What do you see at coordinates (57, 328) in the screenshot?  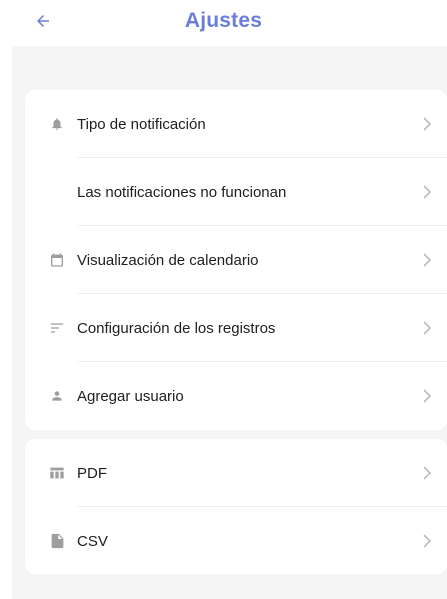 I see `sort-lines-icon` at bounding box center [57, 328].